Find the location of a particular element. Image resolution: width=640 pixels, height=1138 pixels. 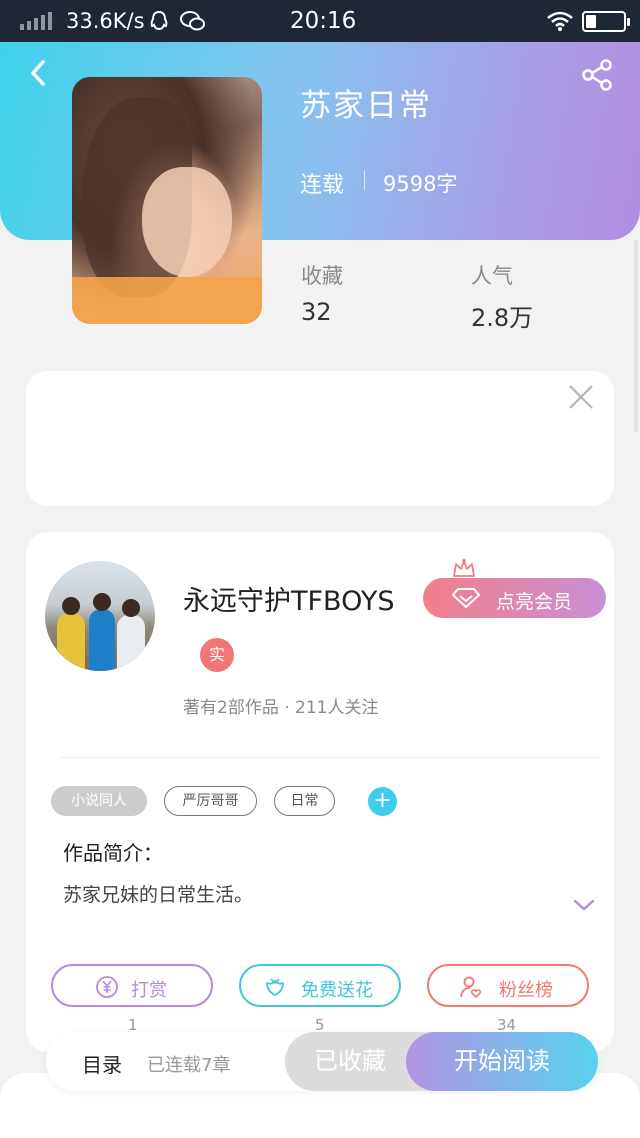

book-title: 苏家日常 is located at coordinates (366, 106).